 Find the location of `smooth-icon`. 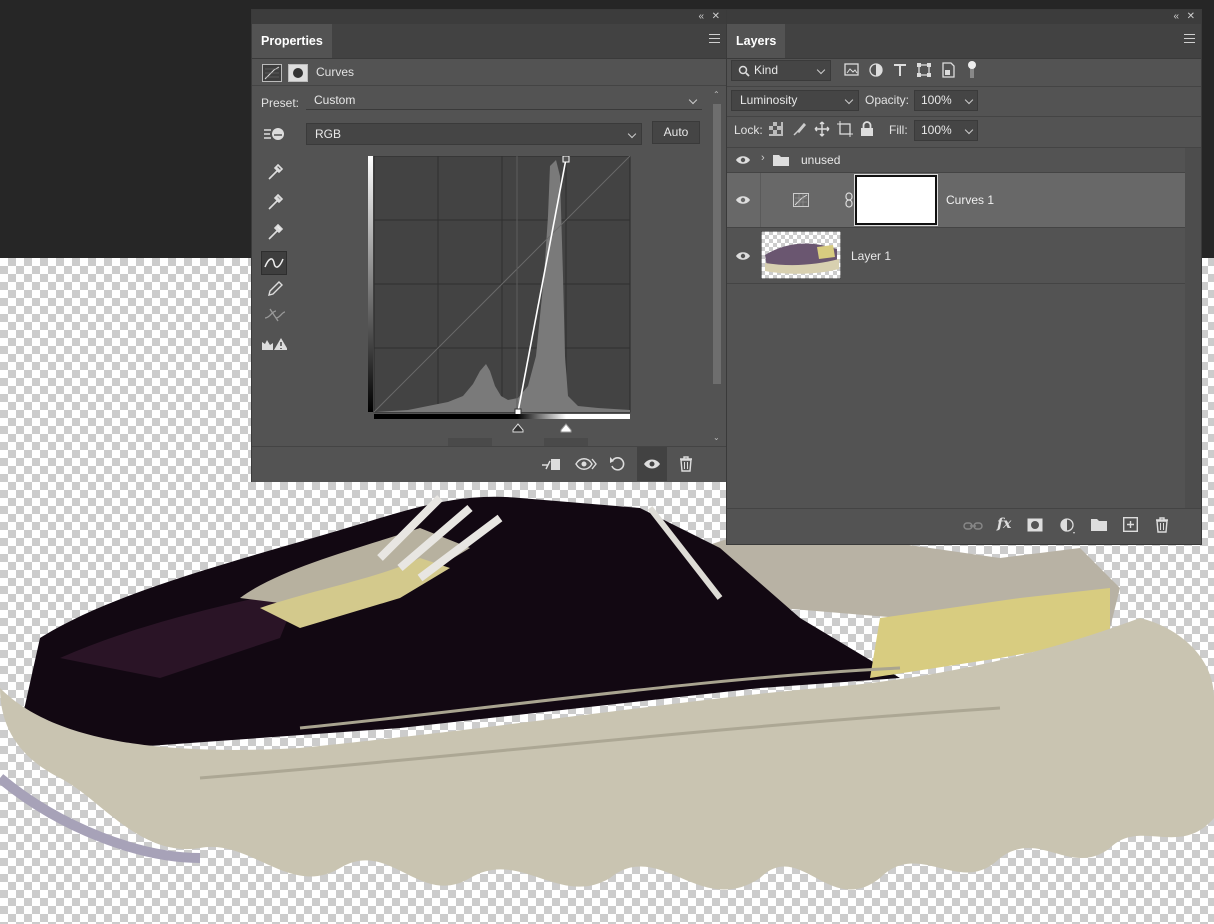

smooth-icon is located at coordinates (275, 315).